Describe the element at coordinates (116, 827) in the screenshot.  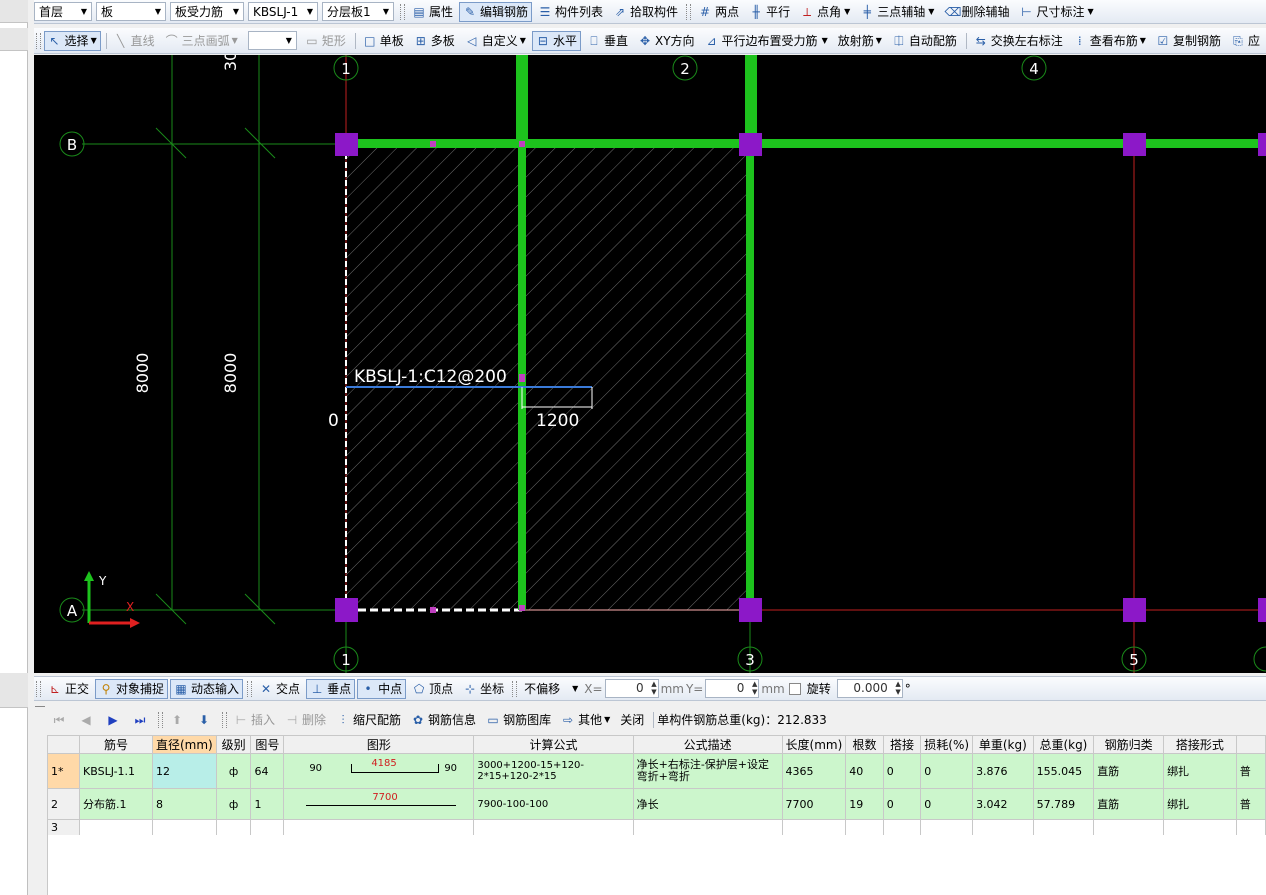
I see `cell-bar-name` at that location.